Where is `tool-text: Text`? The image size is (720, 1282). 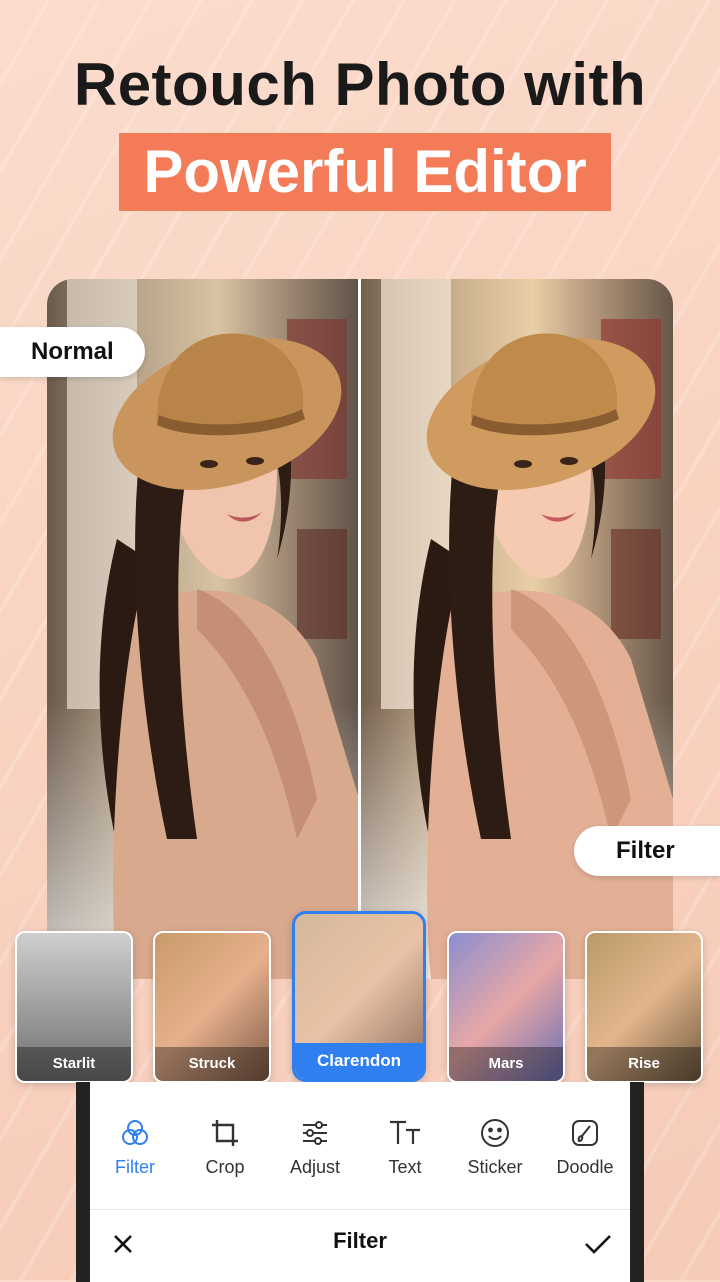 tool-text: Text is located at coordinates (405, 1145).